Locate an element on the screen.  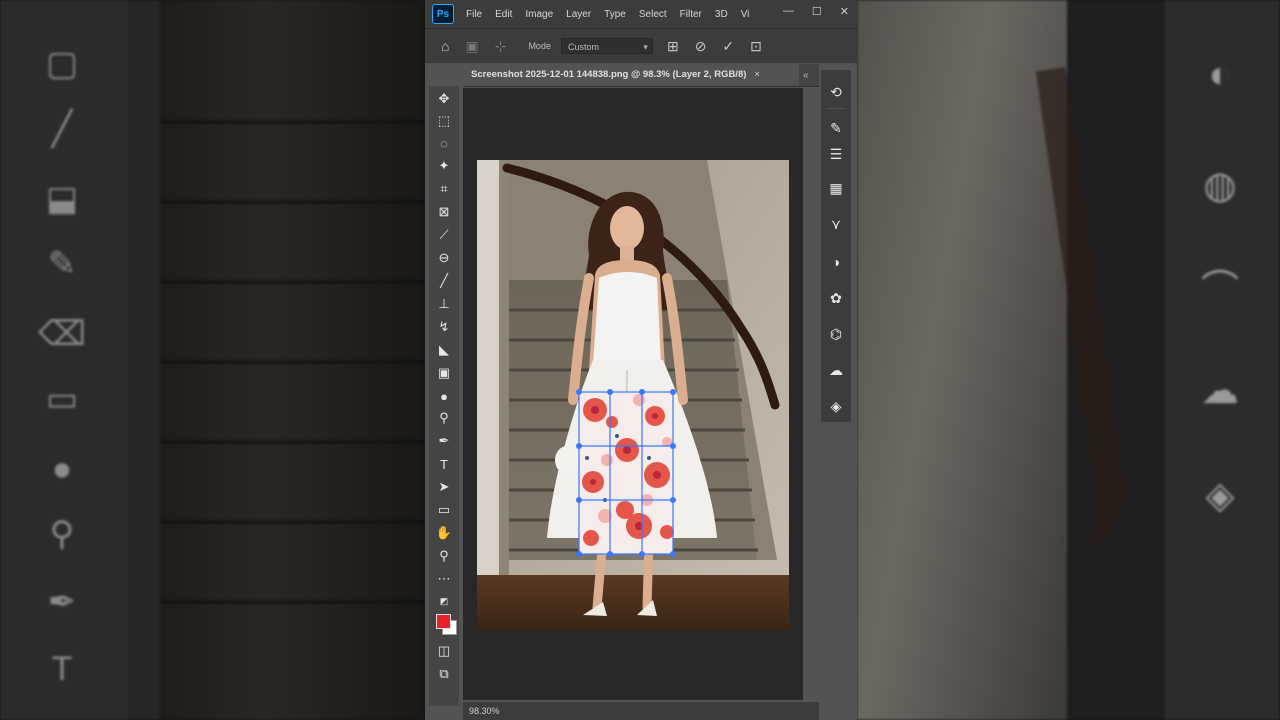
history-icon: ⟲ is located at coordinates (836, 92).